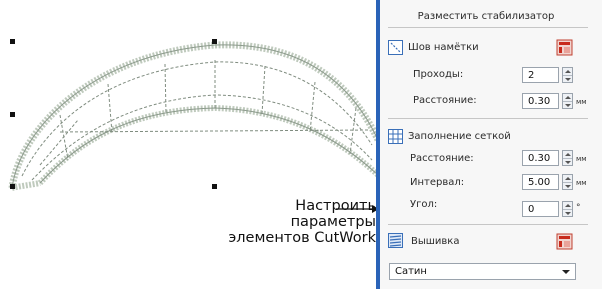 The width and height of the screenshot is (602, 289). What do you see at coordinates (567, 75) in the screenshot?
I see `passes-spinner` at bounding box center [567, 75].